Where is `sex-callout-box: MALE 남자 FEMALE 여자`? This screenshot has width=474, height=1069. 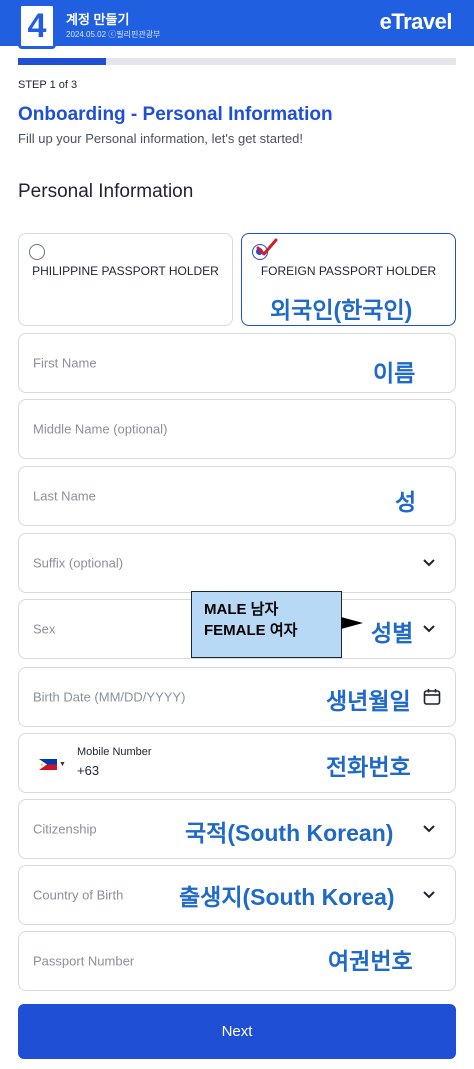 sex-callout-box: MALE 남자 FEMALE 여자 is located at coordinates (266, 624).